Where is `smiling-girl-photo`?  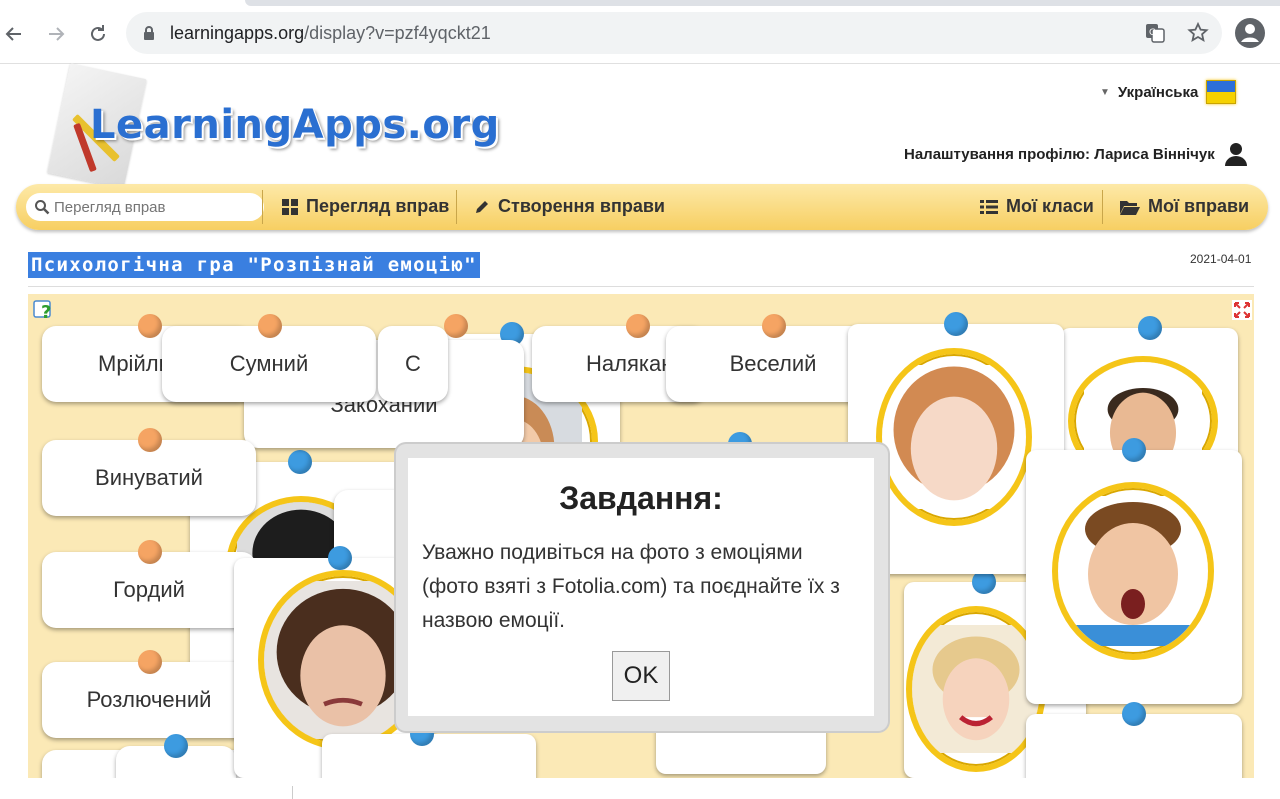
smiling-girl-photo is located at coordinates (976, 689).